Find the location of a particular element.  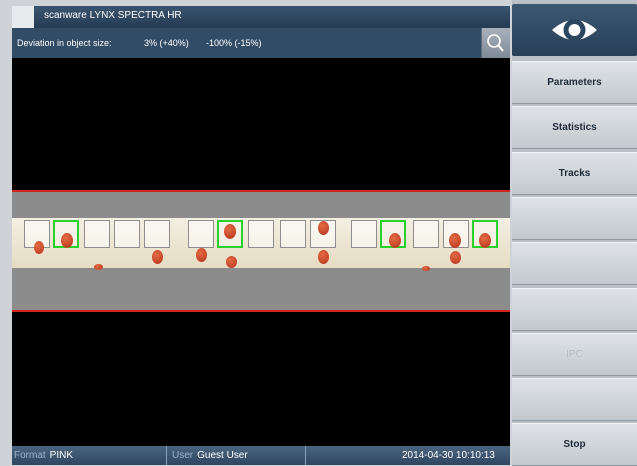

eye-icon is located at coordinates (574, 30).